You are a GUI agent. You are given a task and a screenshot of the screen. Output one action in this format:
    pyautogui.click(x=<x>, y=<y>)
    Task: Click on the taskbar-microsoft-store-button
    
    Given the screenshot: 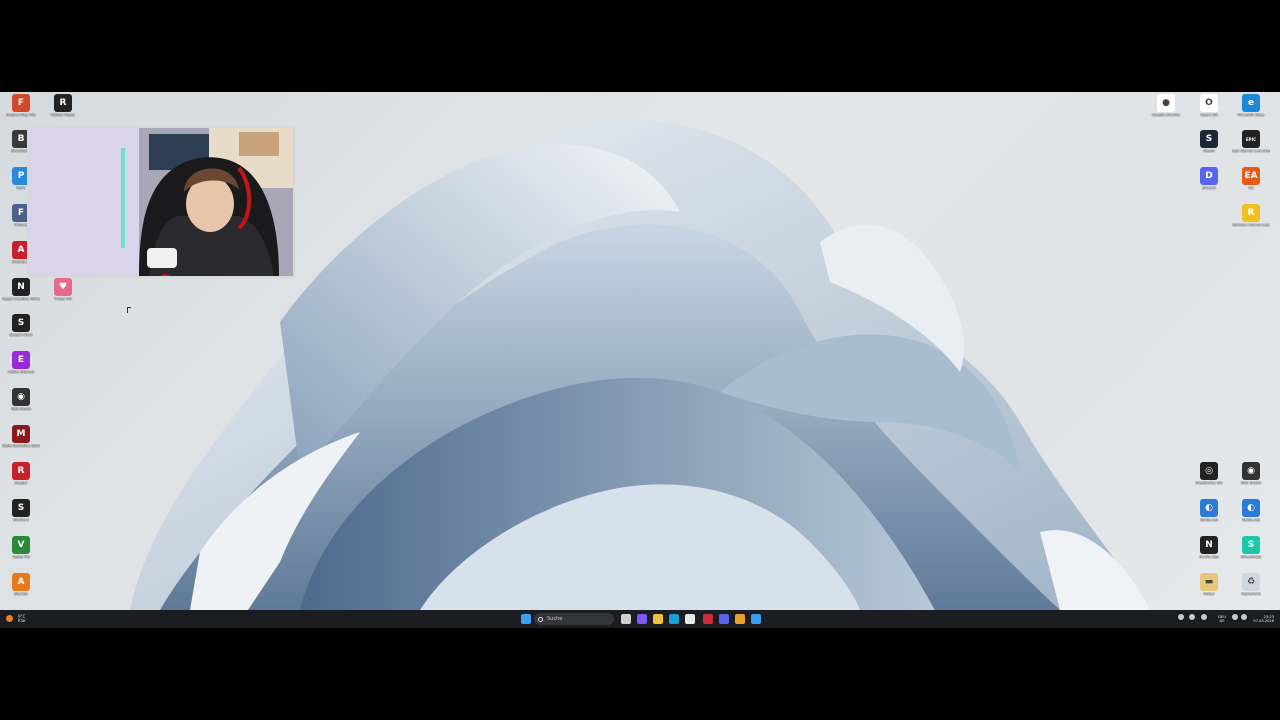 What is the action you would take?
    pyautogui.click(x=690, y=619)
    